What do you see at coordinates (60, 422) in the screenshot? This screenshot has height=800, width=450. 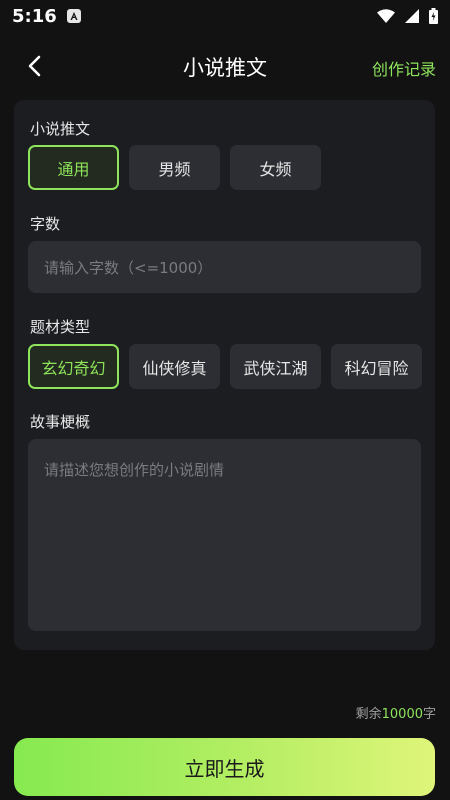 I see `synopsis-label: 故事梗概` at bounding box center [60, 422].